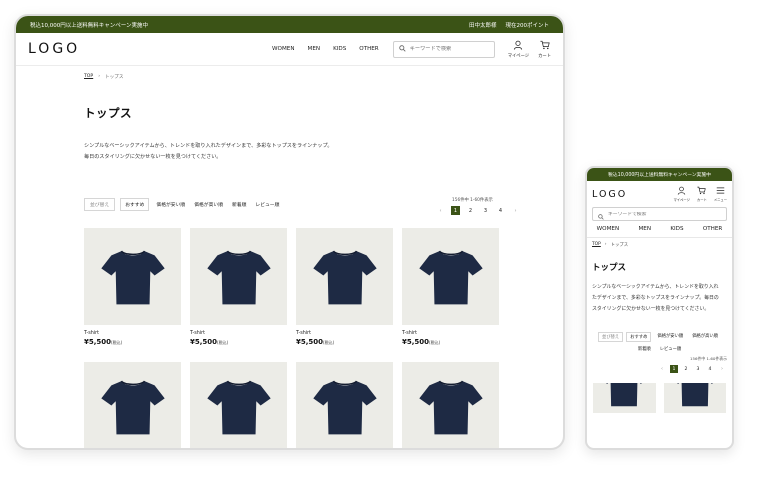  I want to click on mobile-search-box, so click(659, 214).